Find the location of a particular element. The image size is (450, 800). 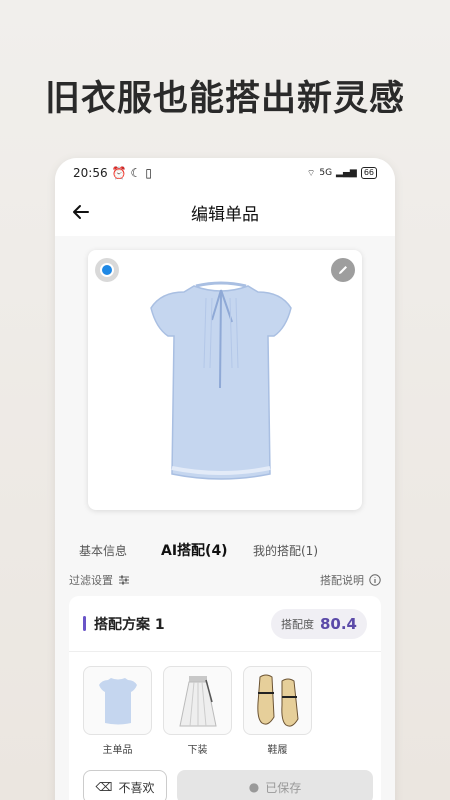

nav-bar: 编辑单品 is located at coordinates (225, 212).